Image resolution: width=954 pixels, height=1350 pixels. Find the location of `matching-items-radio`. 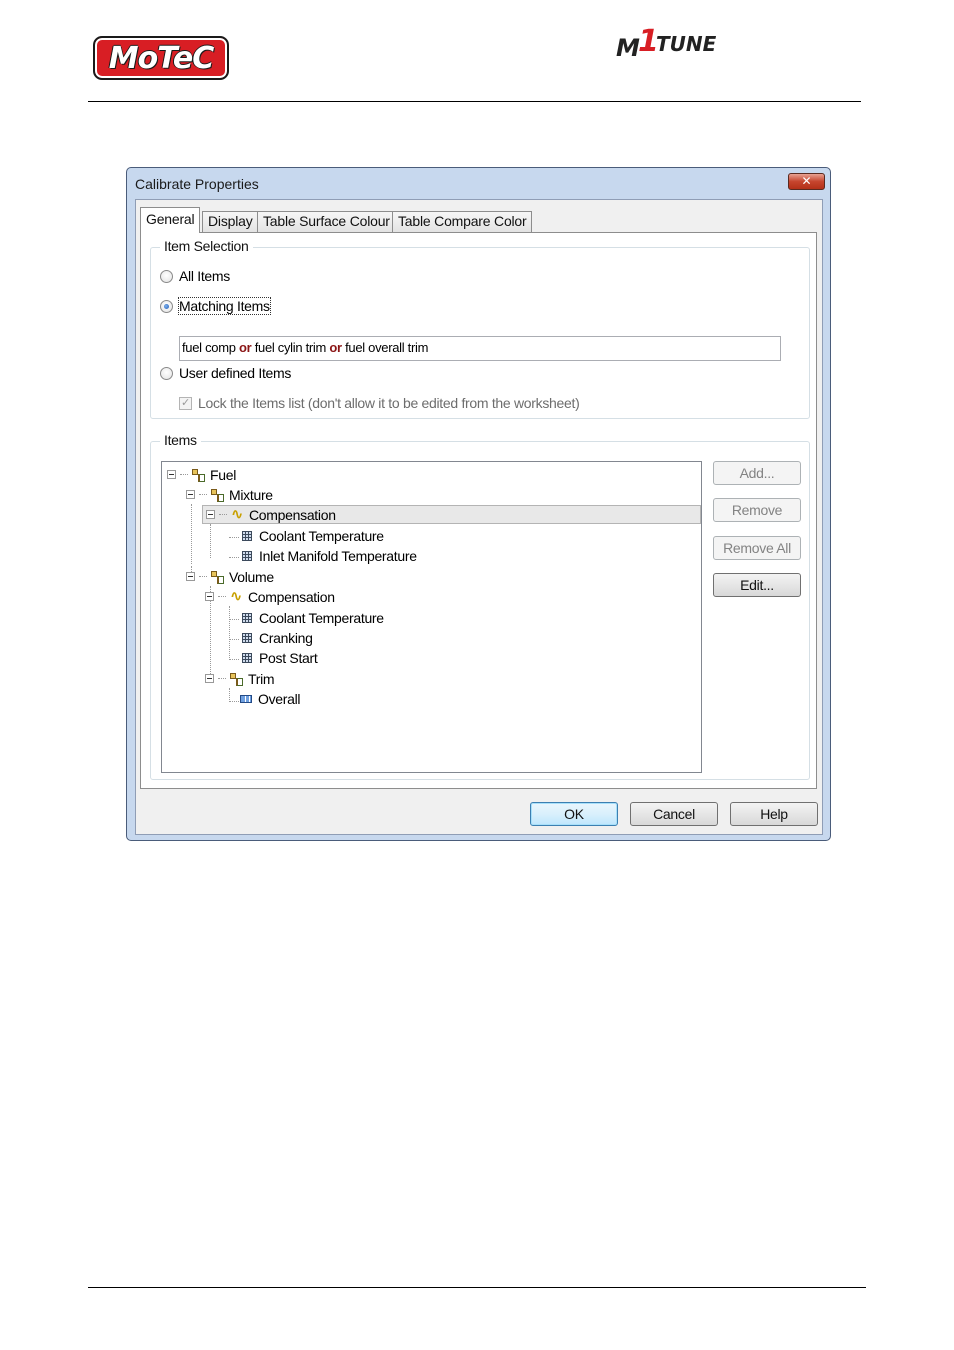

matching-items-radio is located at coordinates (166, 306).